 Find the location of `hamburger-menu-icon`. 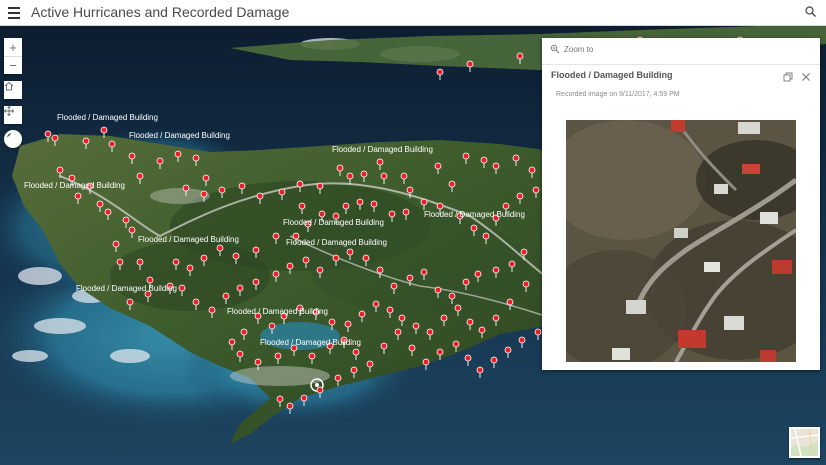

hamburger-menu-icon is located at coordinates (14, 13).